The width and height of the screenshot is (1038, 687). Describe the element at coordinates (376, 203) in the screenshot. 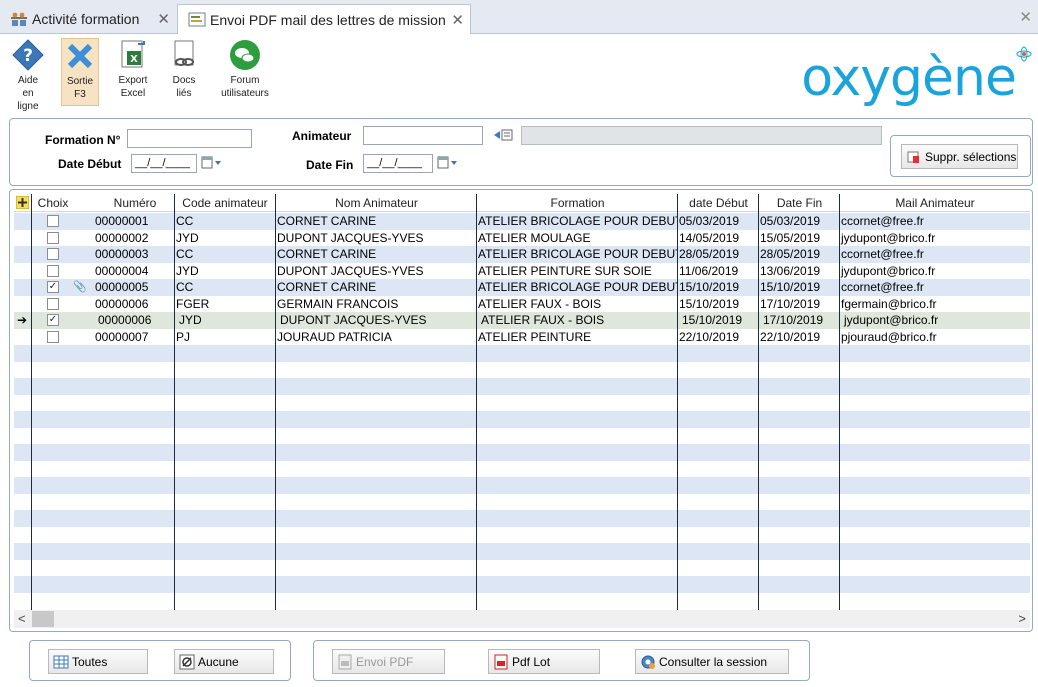

I see `header-nom-animateur: Nom Animateur` at that location.